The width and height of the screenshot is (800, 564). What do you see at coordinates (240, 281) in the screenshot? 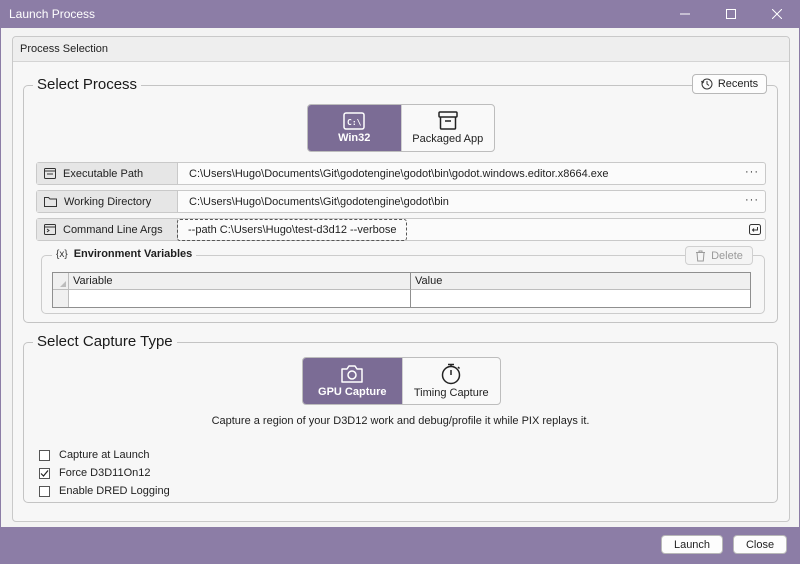
I see `variable-column-header: Variable` at bounding box center [240, 281].